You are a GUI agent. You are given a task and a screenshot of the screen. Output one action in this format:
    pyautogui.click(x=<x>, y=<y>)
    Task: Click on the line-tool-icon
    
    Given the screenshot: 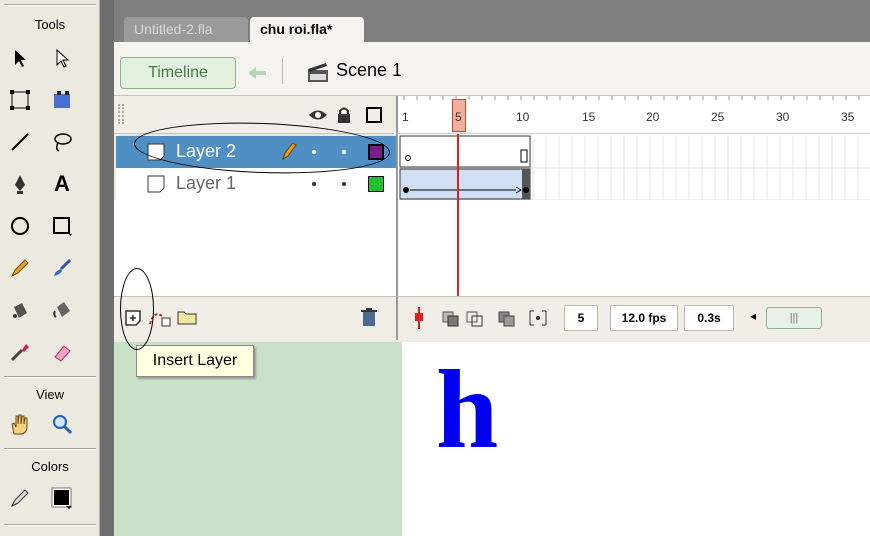 What is the action you would take?
    pyautogui.click(x=20, y=142)
    